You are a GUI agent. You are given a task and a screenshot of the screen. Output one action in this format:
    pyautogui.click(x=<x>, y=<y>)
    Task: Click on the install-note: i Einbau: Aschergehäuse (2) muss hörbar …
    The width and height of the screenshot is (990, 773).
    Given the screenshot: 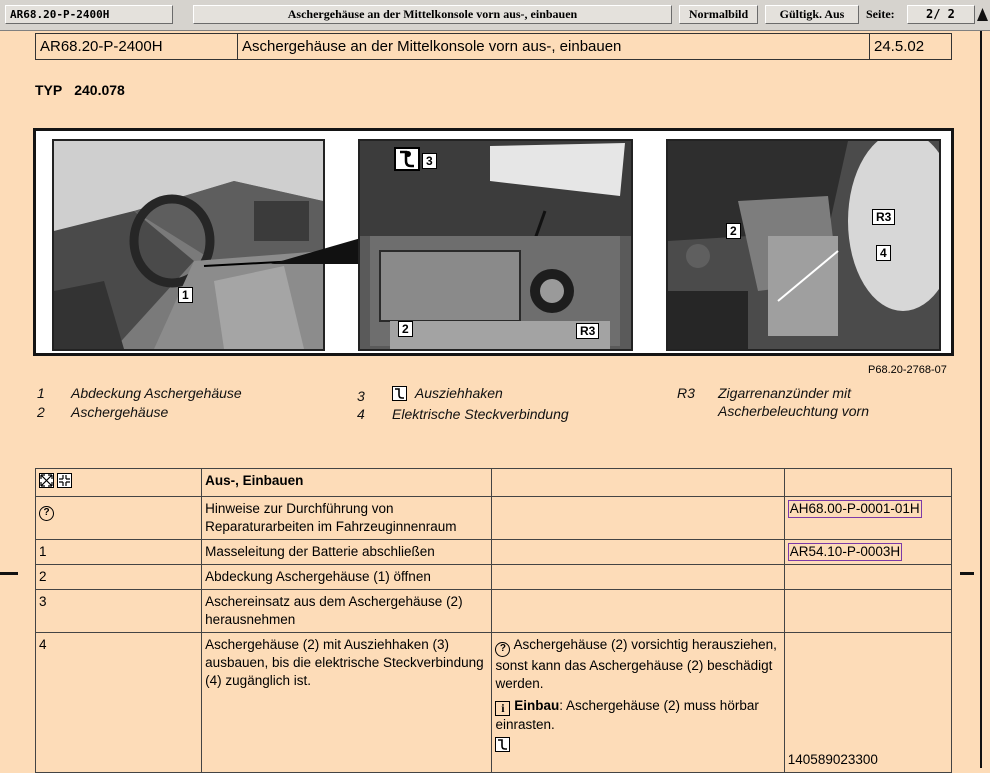 What is the action you would take?
    pyautogui.click(x=637, y=715)
    